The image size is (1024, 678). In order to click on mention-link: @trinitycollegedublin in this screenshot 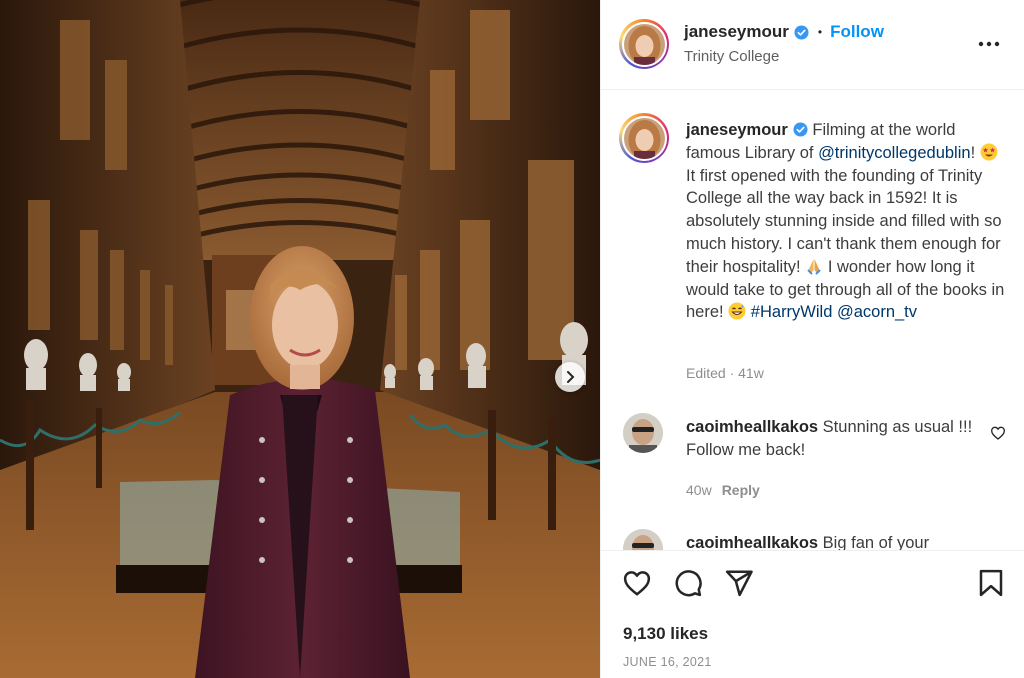, I will do `click(894, 153)`.